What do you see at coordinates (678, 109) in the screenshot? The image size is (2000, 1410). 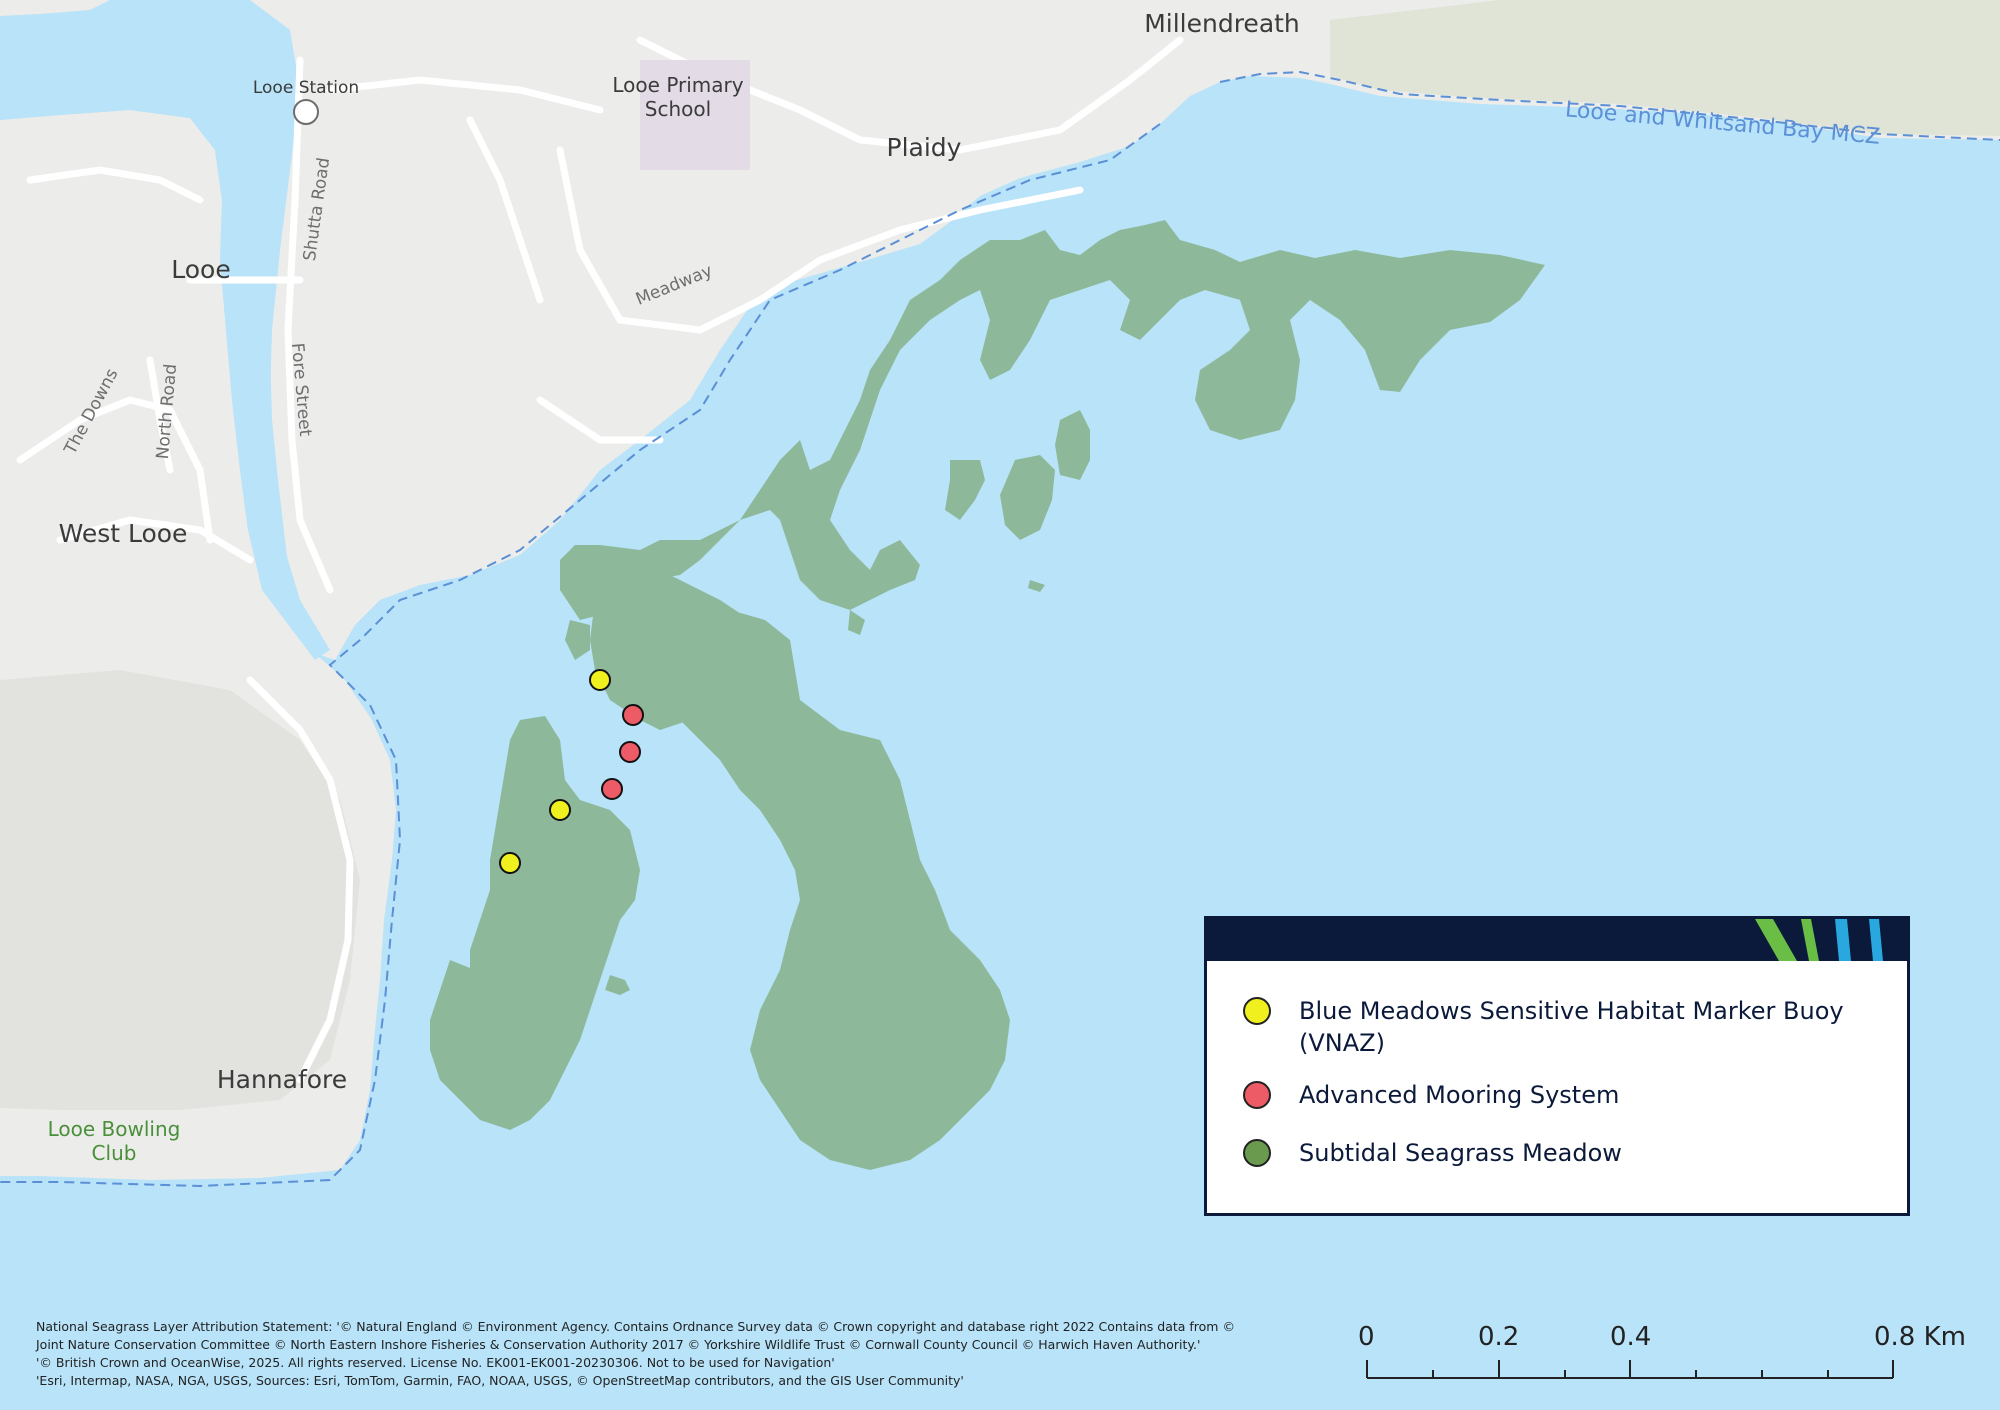 I see `label-school-2: School` at bounding box center [678, 109].